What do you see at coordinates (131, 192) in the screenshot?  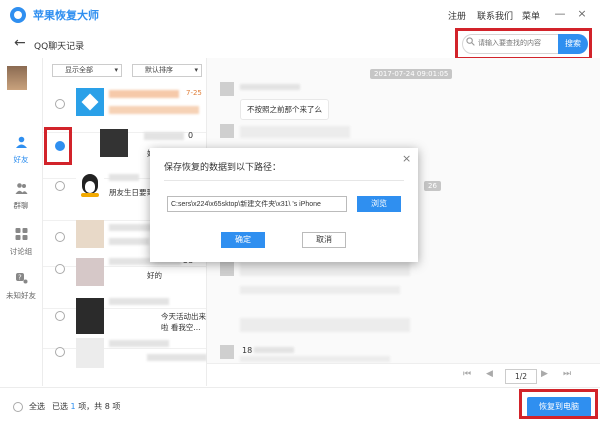 I see `row-message: 朋友生日要到` at bounding box center [131, 192].